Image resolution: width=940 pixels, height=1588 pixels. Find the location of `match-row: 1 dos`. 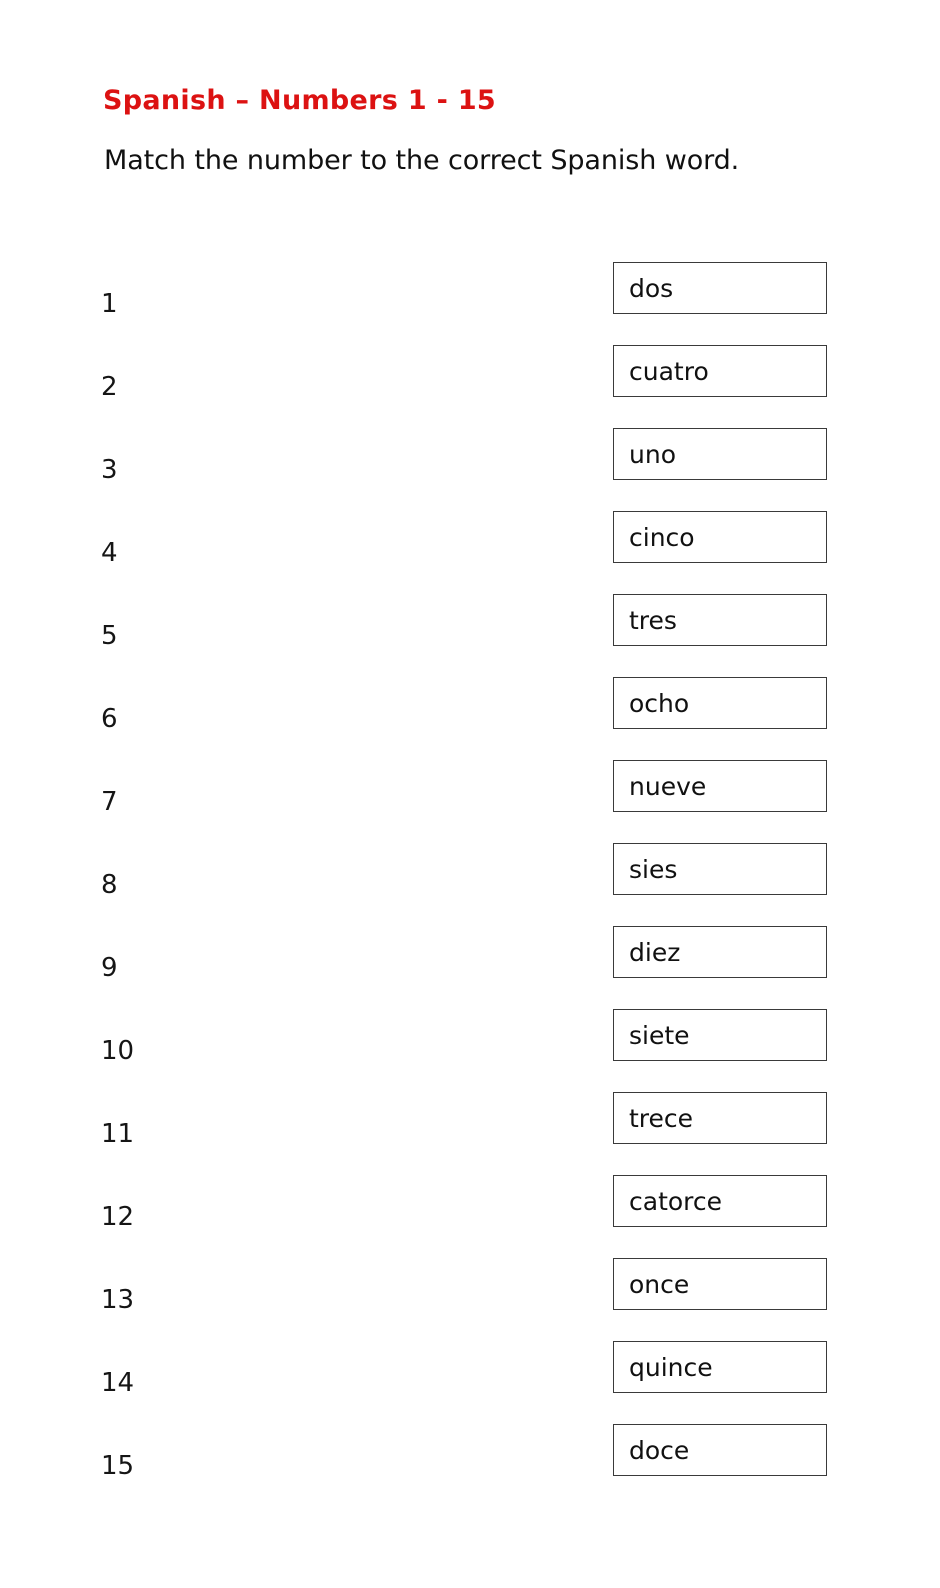

match-row: 1 dos is located at coordinates (470, 303).